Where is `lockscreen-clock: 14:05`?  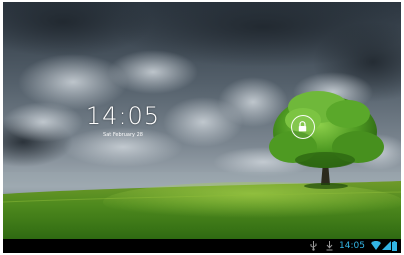 lockscreen-clock: 14:05 is located at coordinates (123, 116).